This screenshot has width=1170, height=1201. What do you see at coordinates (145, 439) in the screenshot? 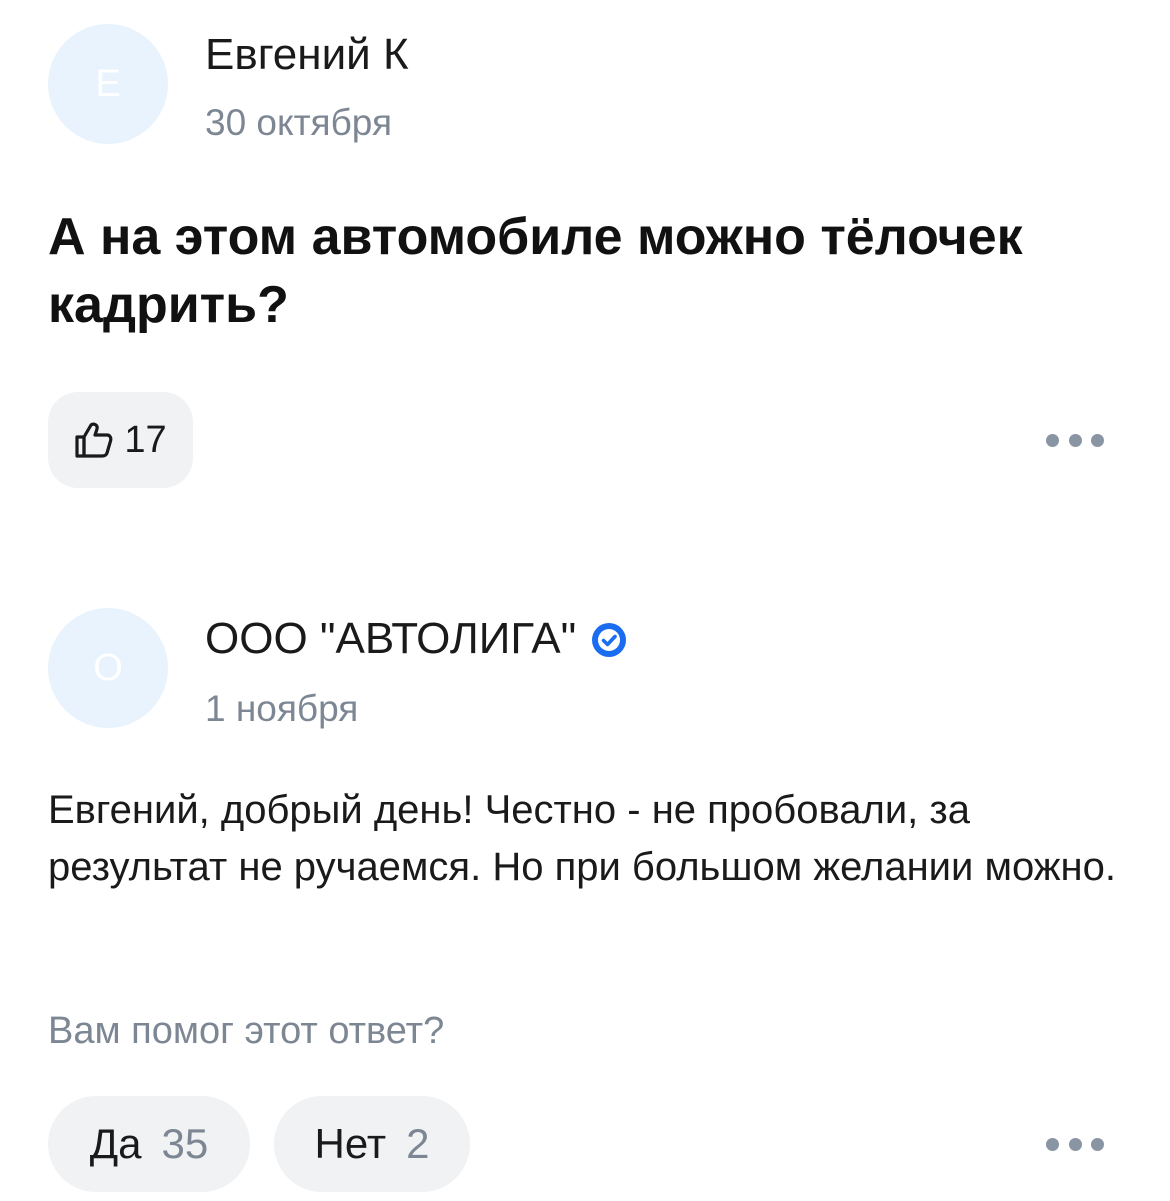
I see `like-count: 17` at bounding box center [145, 439].